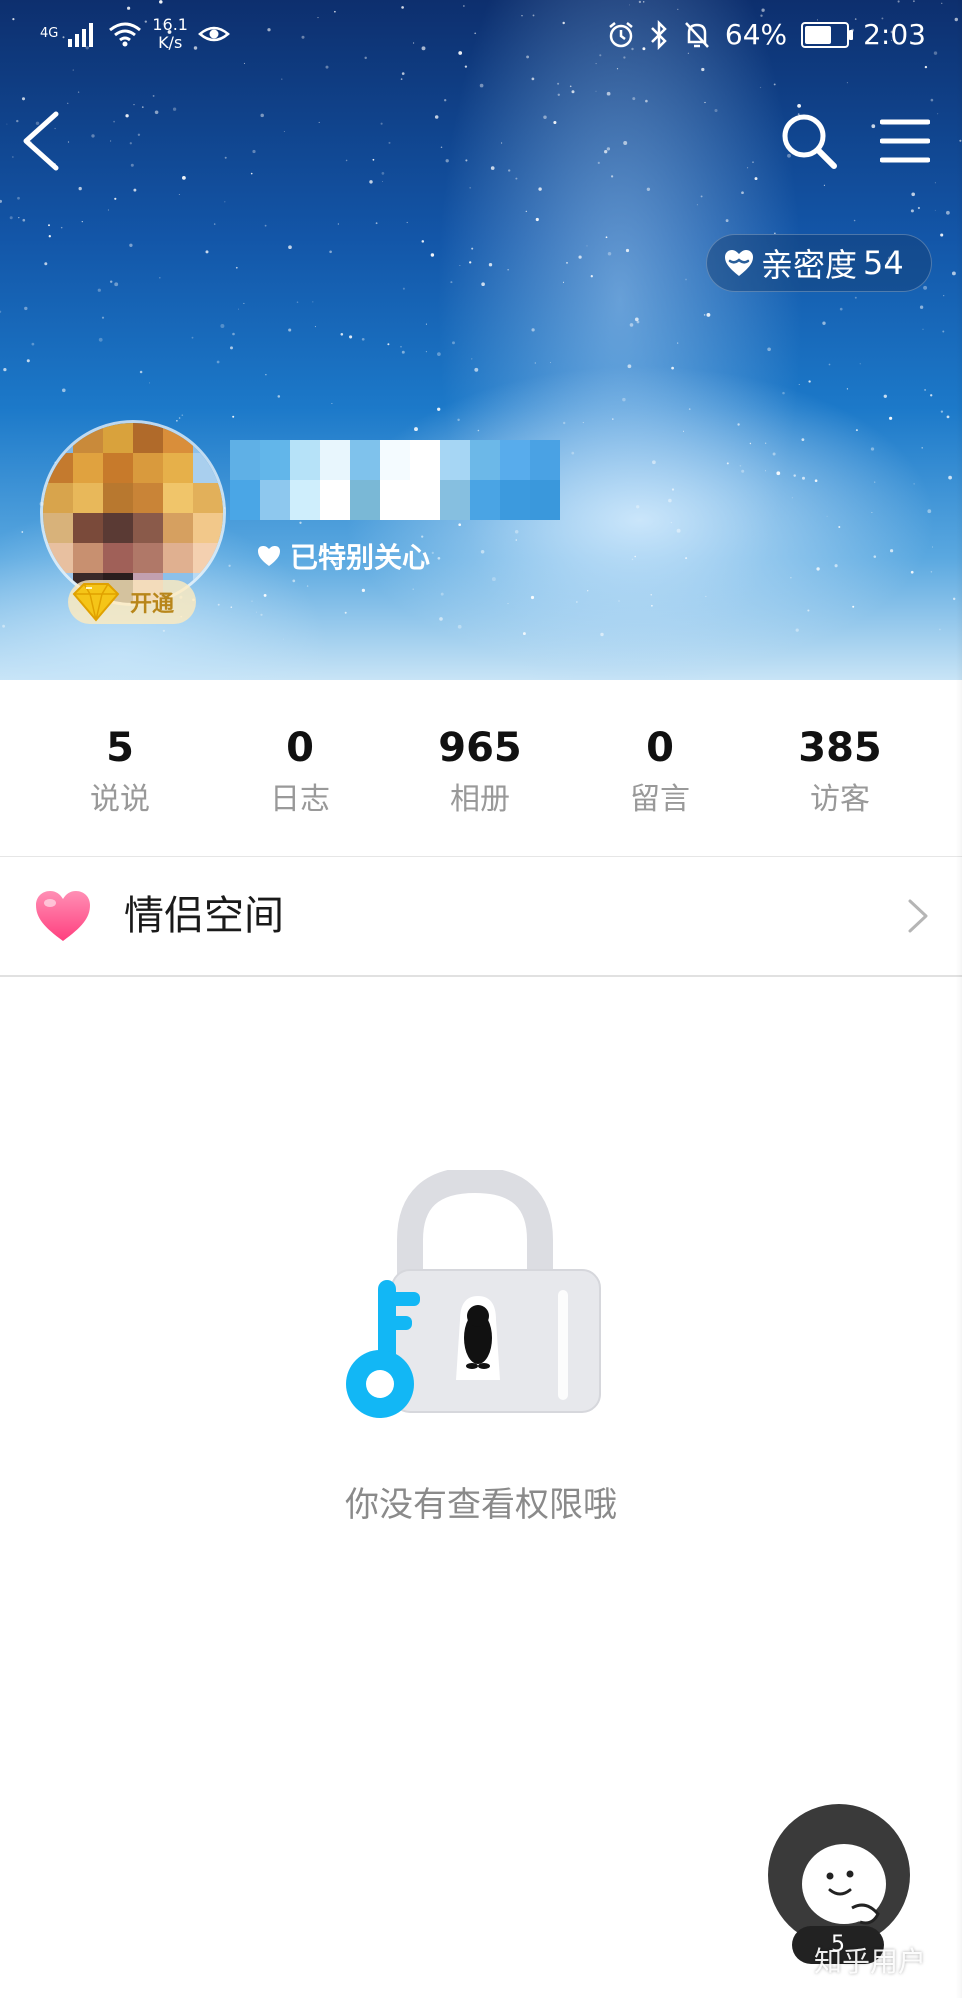 The height and width of the screenshot is (1998, 962). What do you see at coordinates (809, 141) in the screenshot?
I see `search-icon` at bounding box center [809, 141].